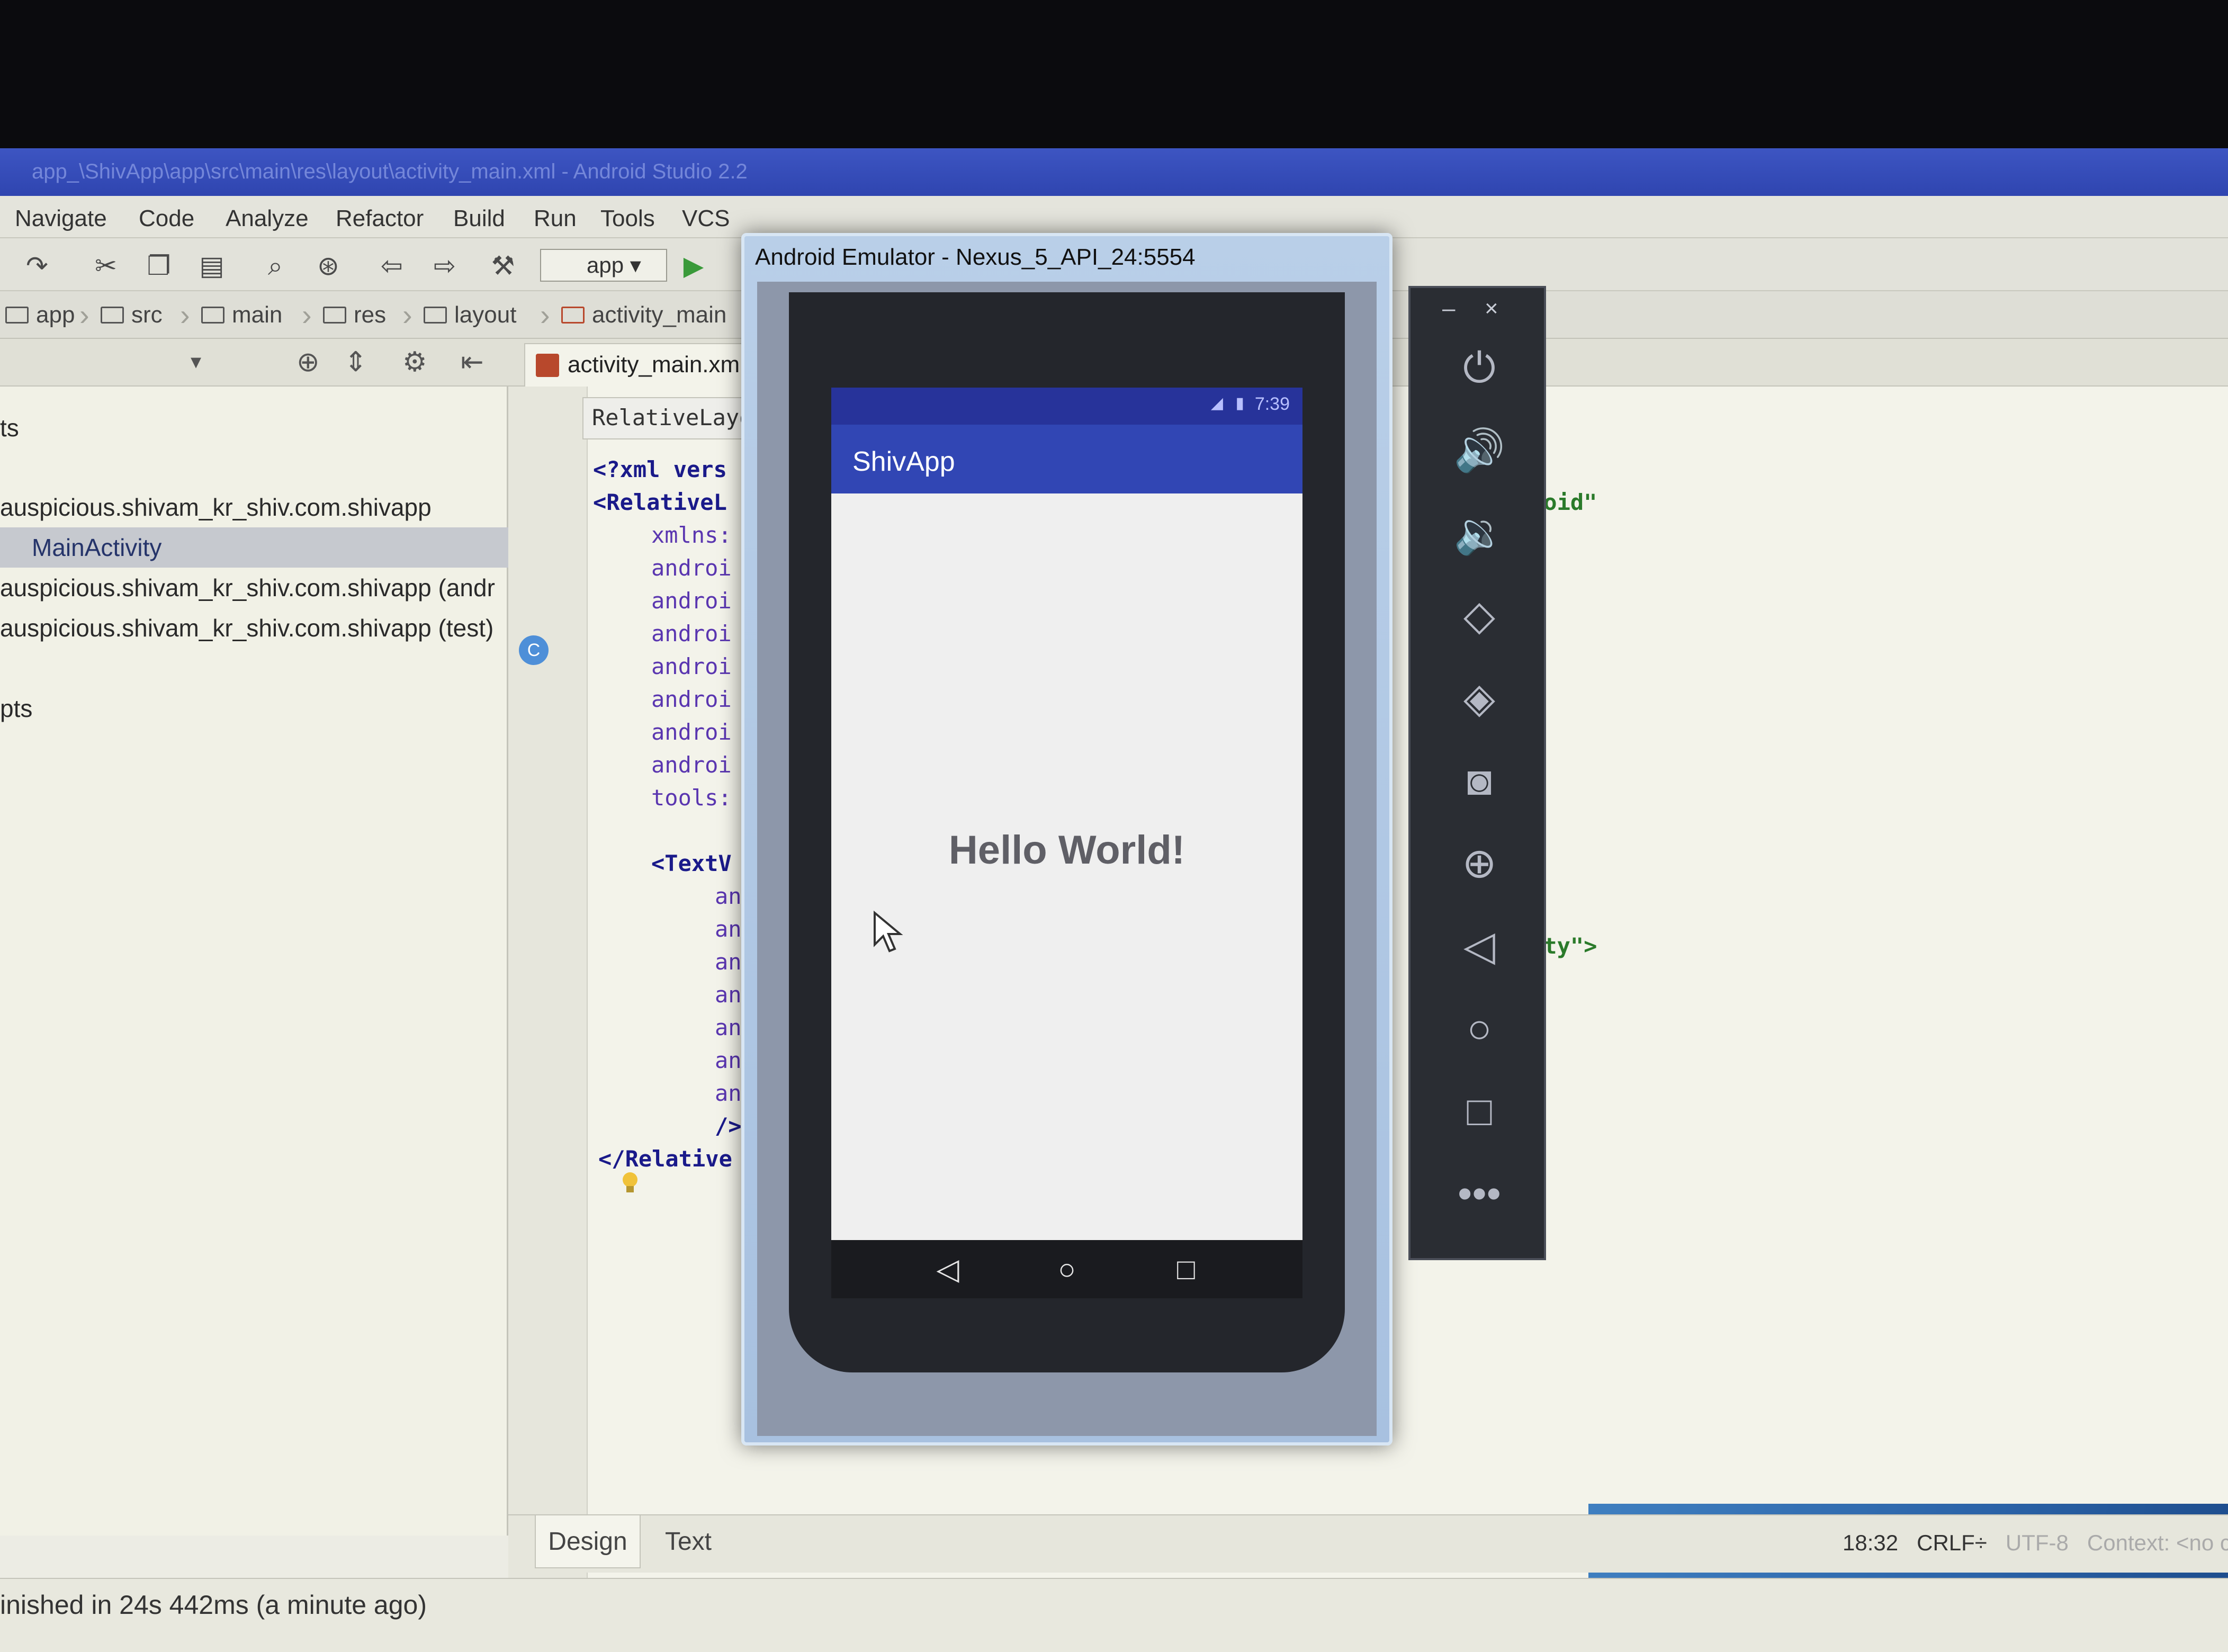 The width and height of the screenshot is (2228, 1652). I want to click on hello-world-text: Hello World!, so click(1066, 850).